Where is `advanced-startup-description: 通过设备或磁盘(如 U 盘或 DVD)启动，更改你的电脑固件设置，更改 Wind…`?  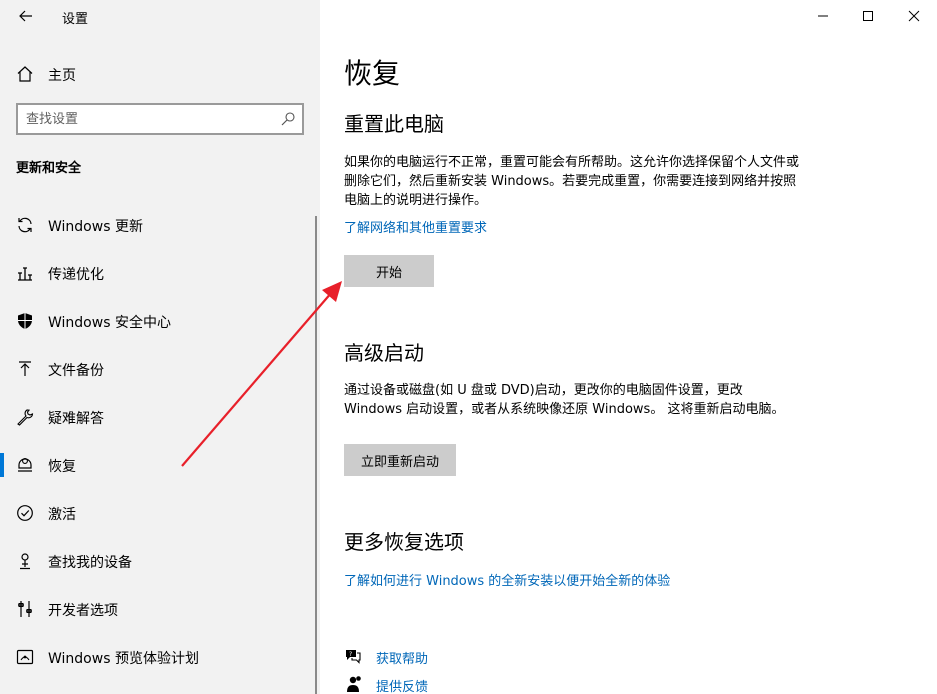 advanced-startup-description: 通过设备或磁盘(如 U 盘或 DVD)启动，更改你的电脑固件设置，更改 Wind… is located at coordinates (564, 400).